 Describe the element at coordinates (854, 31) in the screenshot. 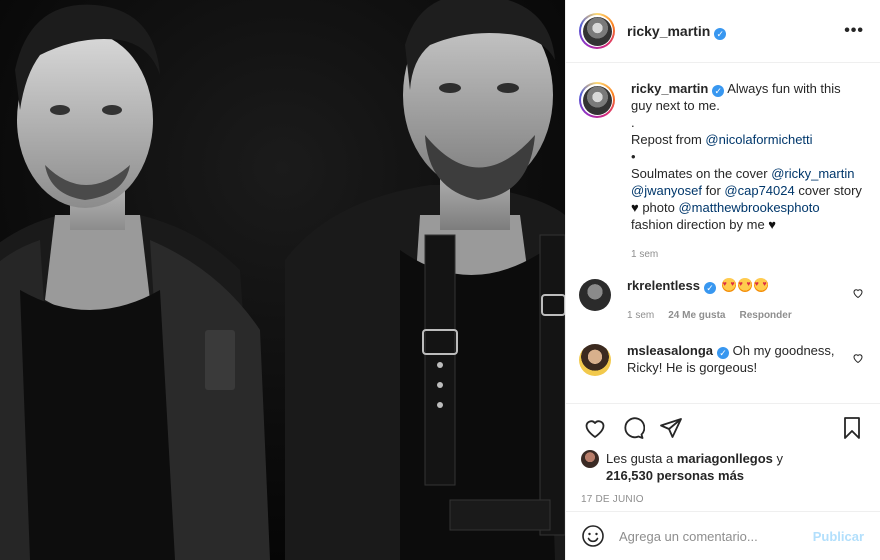

I see `more-options-icon: •••` at that location.